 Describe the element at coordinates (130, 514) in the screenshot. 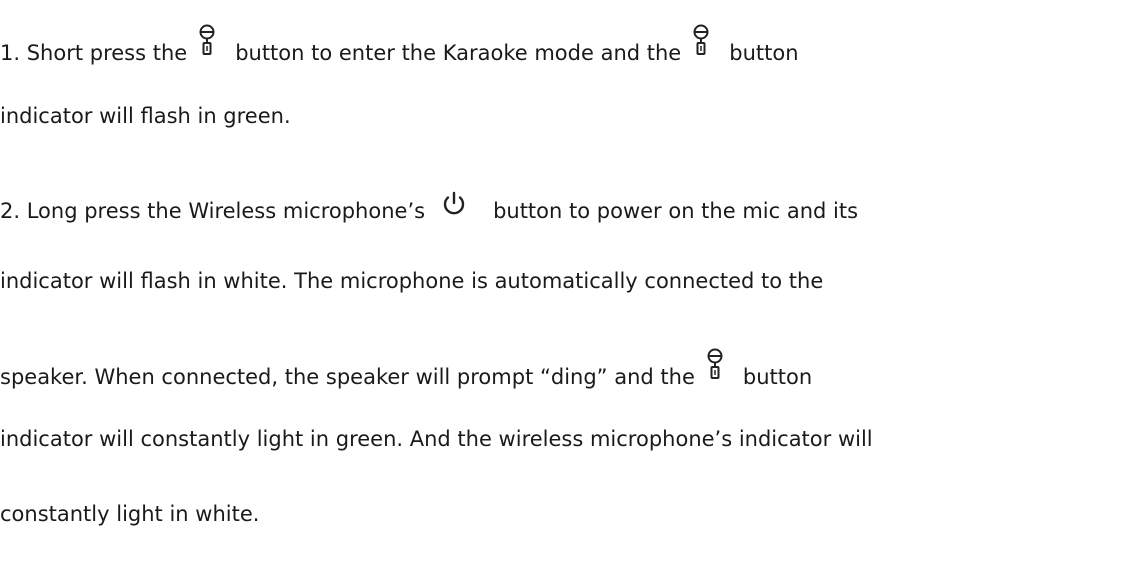

I see `step-2-line-5: constantly light in white.` at that location.